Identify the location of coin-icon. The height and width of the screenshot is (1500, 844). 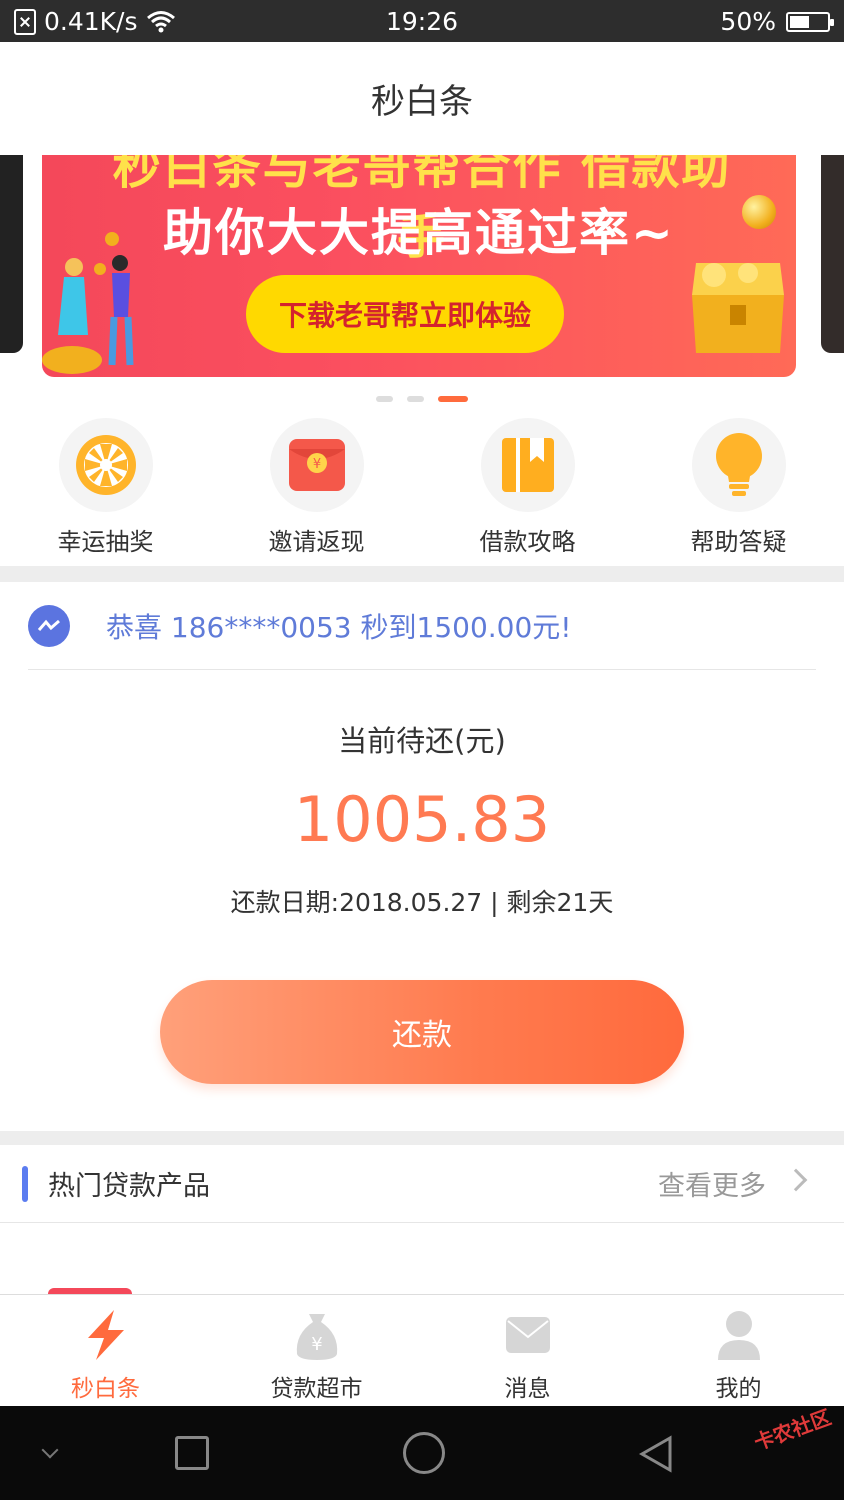
(759, 212).